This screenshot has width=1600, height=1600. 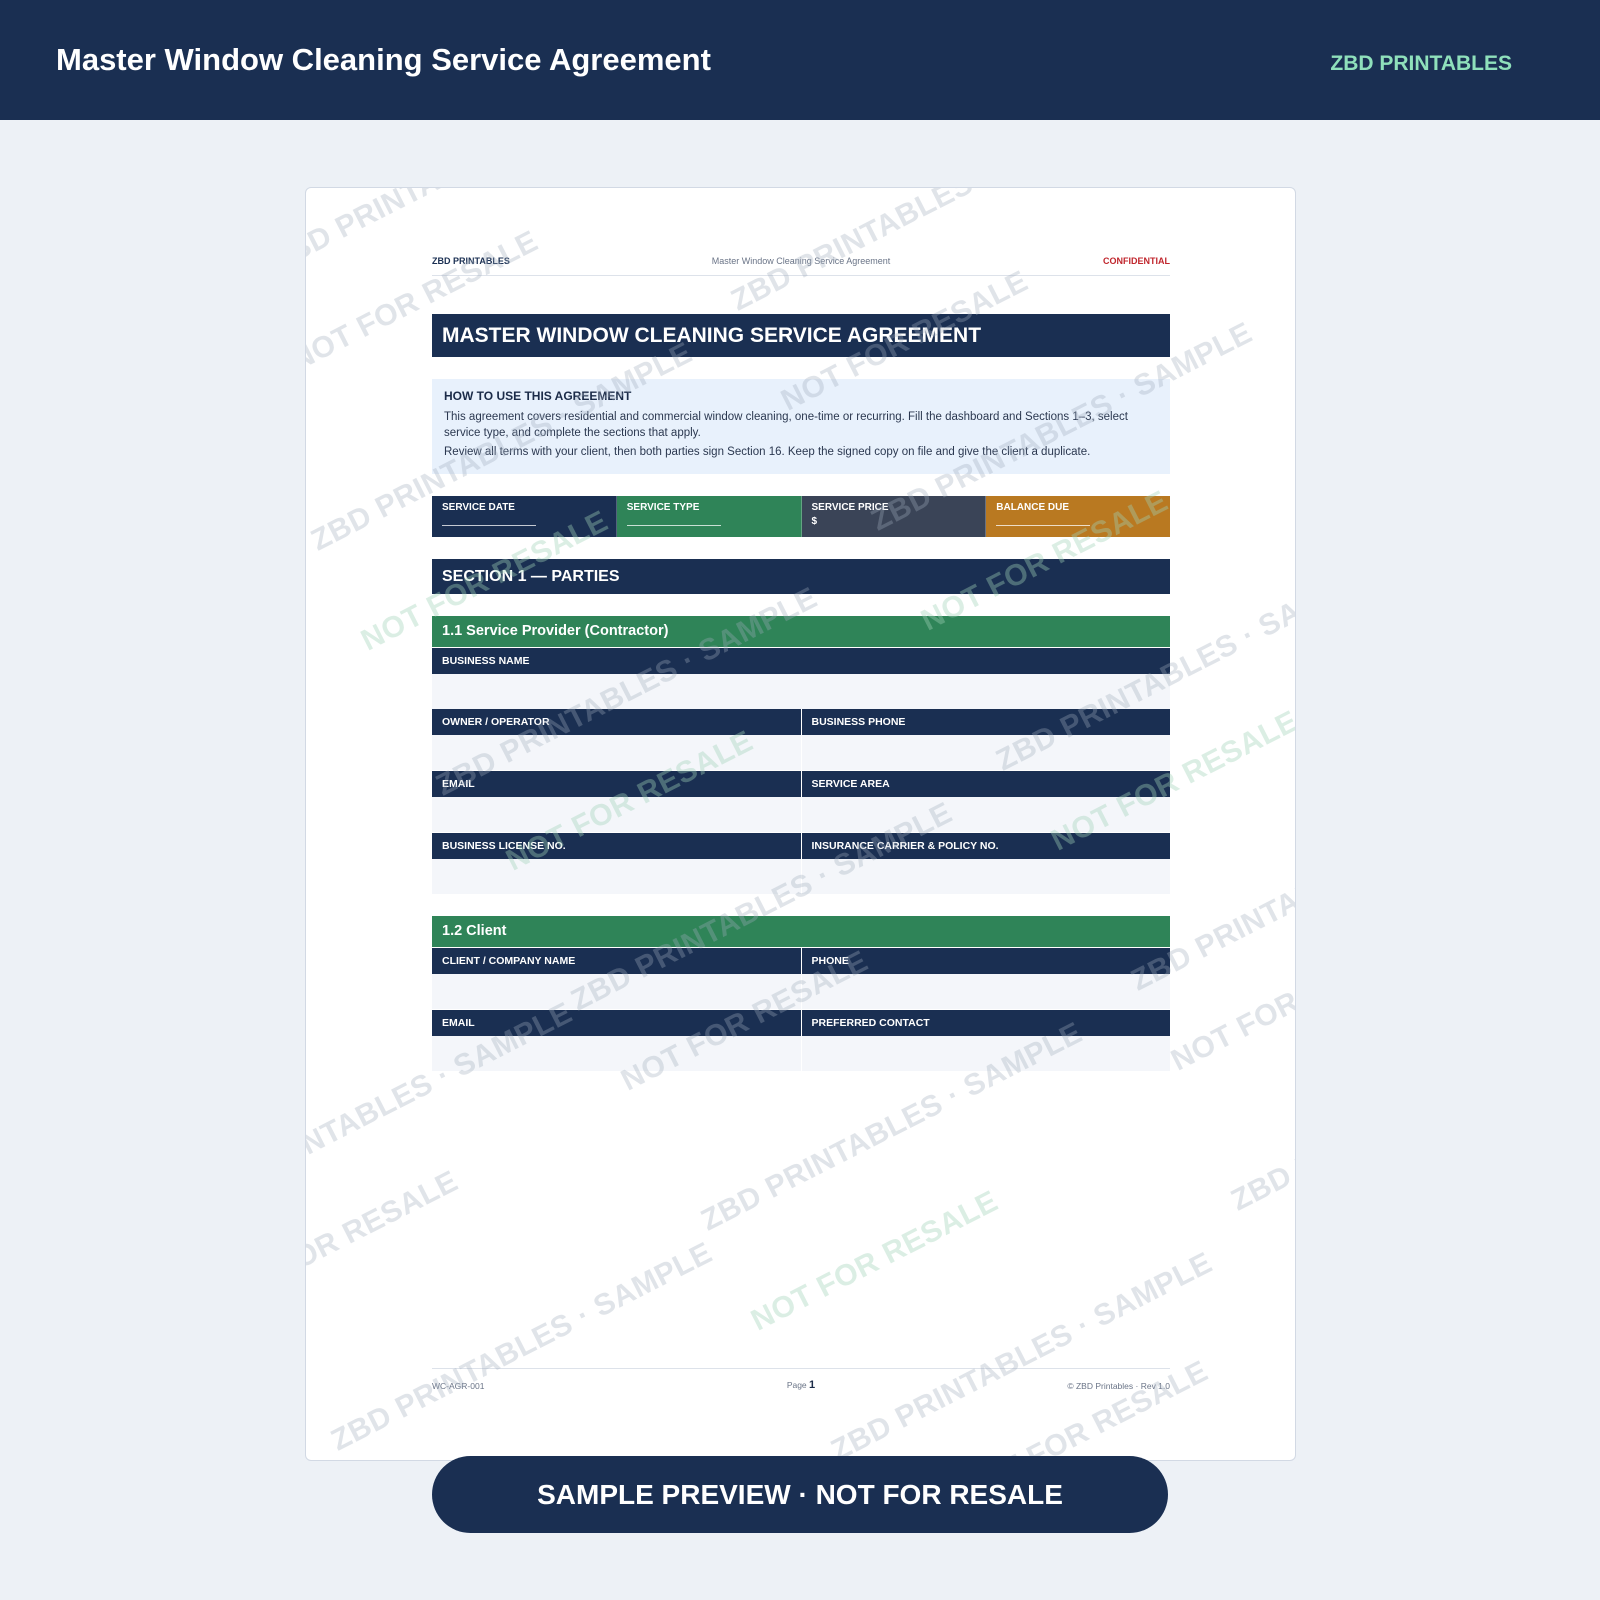 I want to click on confidential-label: CONFIDENTIAL, so click(x=1136, y=261).